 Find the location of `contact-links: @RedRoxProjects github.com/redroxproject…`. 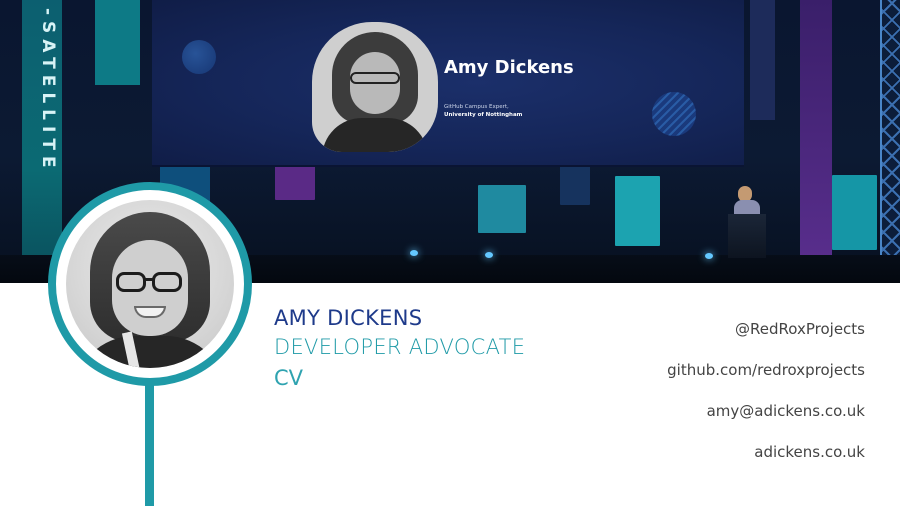

contact-links: @RedRoxProjects github.com/redroxproject… is located at coordinates (766, 400).